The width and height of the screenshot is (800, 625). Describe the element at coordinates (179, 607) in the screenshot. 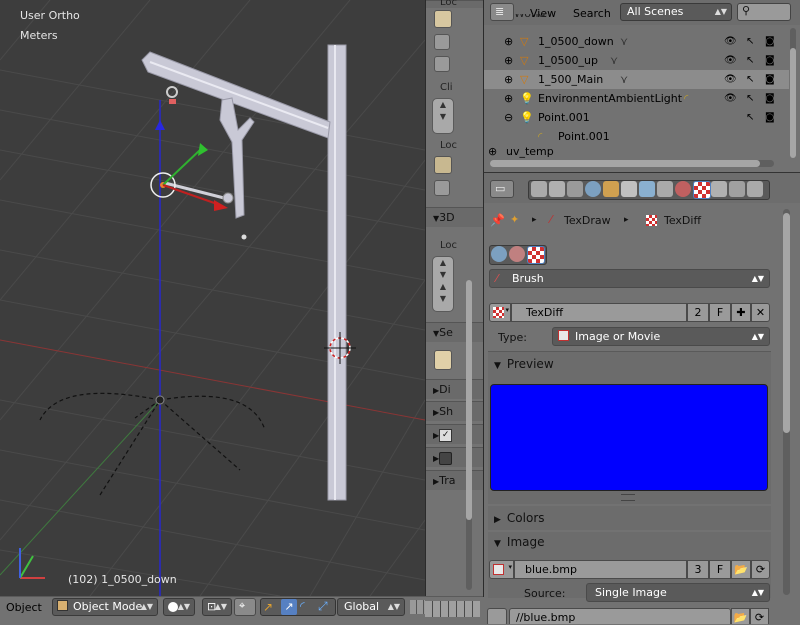

I see `shading-dropdown: ▲▼` at that location.